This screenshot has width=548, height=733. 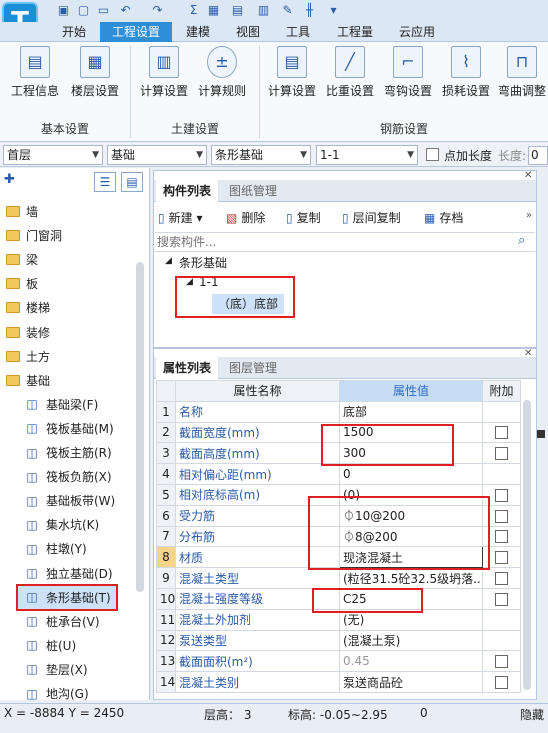 I want to click on property-row: 11 混凝土外加剂 (无), so click(x=338, y=619).